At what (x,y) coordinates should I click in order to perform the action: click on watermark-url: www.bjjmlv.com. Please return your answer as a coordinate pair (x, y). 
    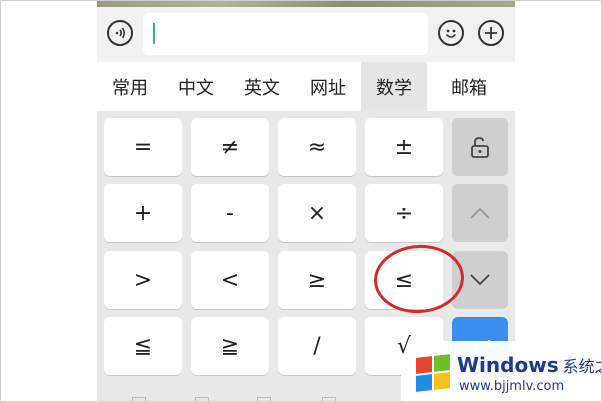
    Looking at the image, I should click on (512, 386).